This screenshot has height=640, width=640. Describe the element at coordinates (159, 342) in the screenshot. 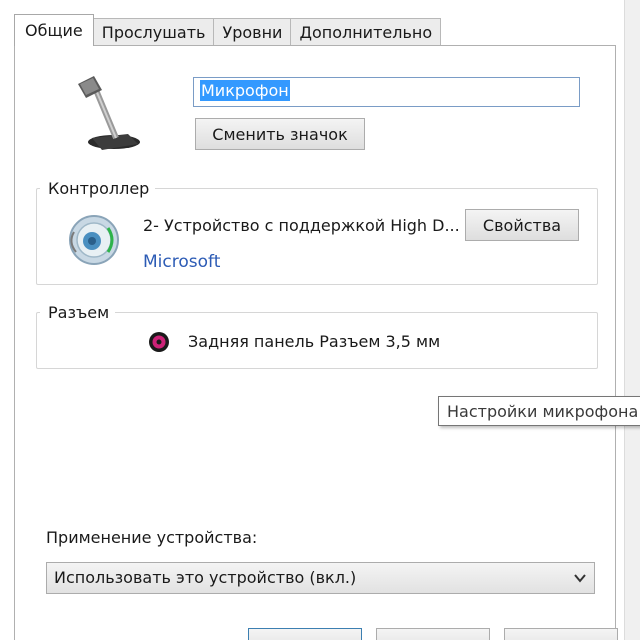

I see `jack-color-icon` at that location.